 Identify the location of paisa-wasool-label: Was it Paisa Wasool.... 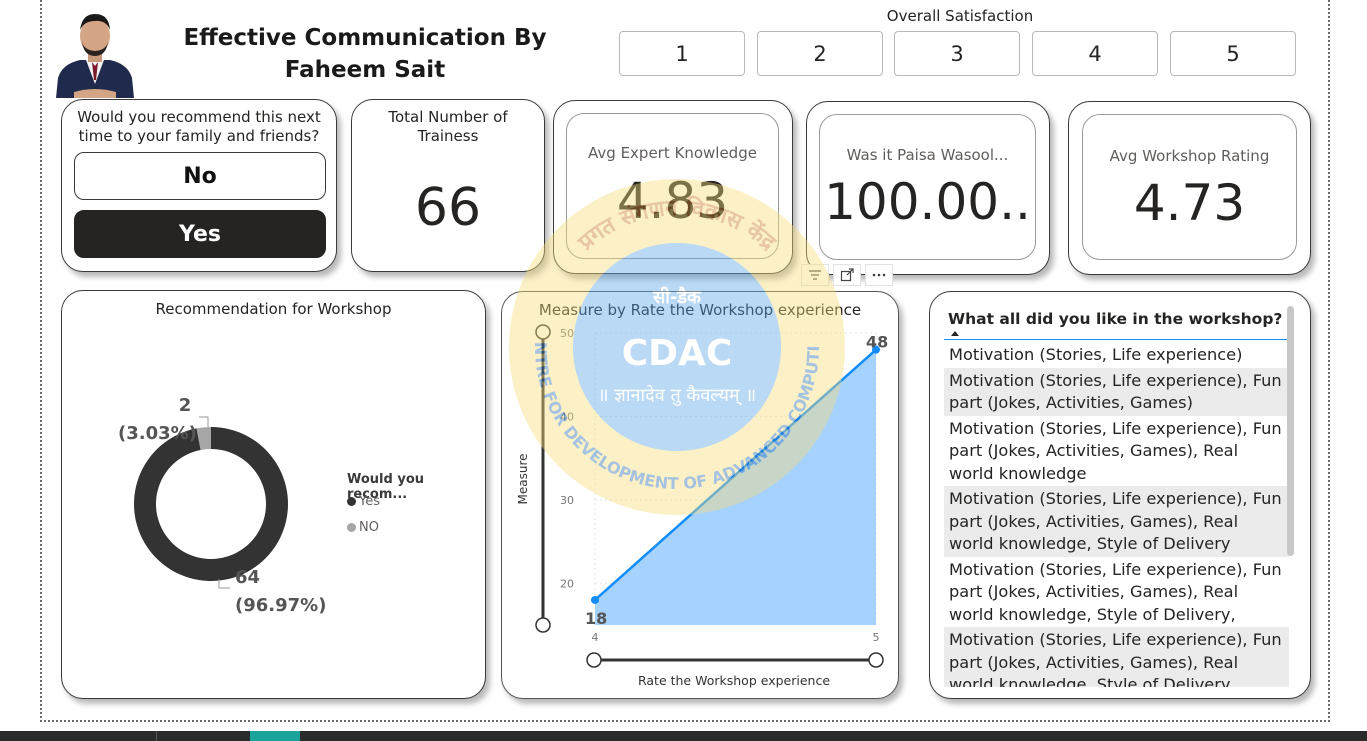
(927, 155).